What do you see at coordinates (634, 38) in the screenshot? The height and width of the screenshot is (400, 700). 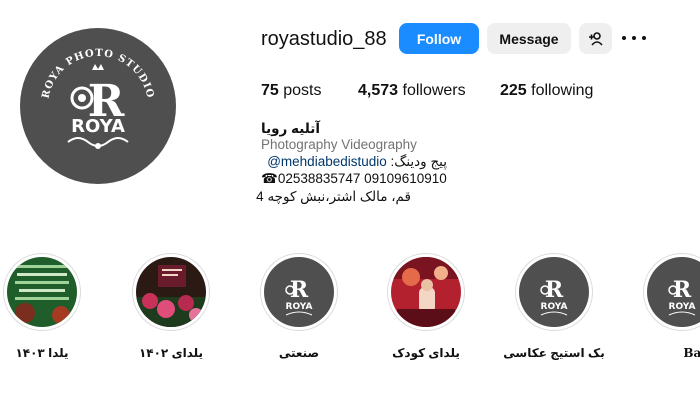 I see `more-options-icon` at bounding box center [634, 38].